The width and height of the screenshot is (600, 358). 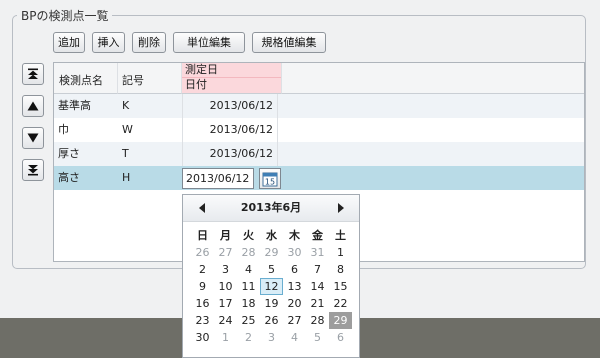 What do you see at coordinates (317, 286) in the screenshot?
I see `calendar-day: 14` at bounding box center [317, 286].